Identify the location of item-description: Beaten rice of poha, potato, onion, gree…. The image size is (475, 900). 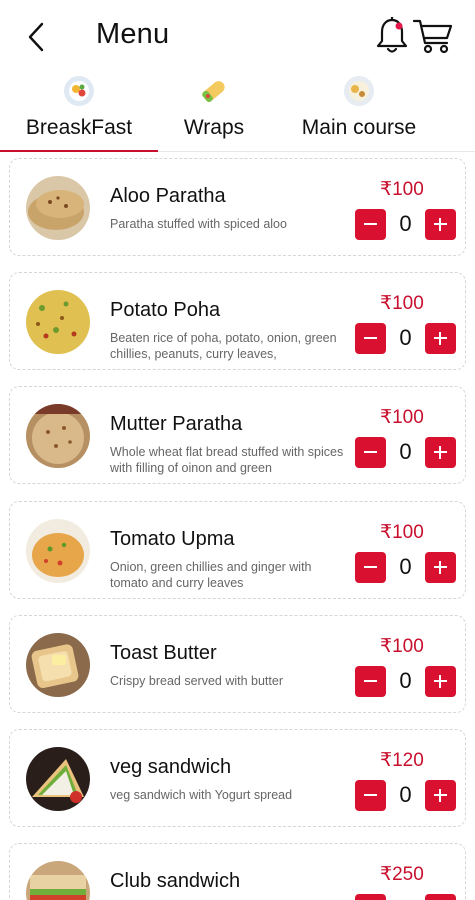
(223, 346).